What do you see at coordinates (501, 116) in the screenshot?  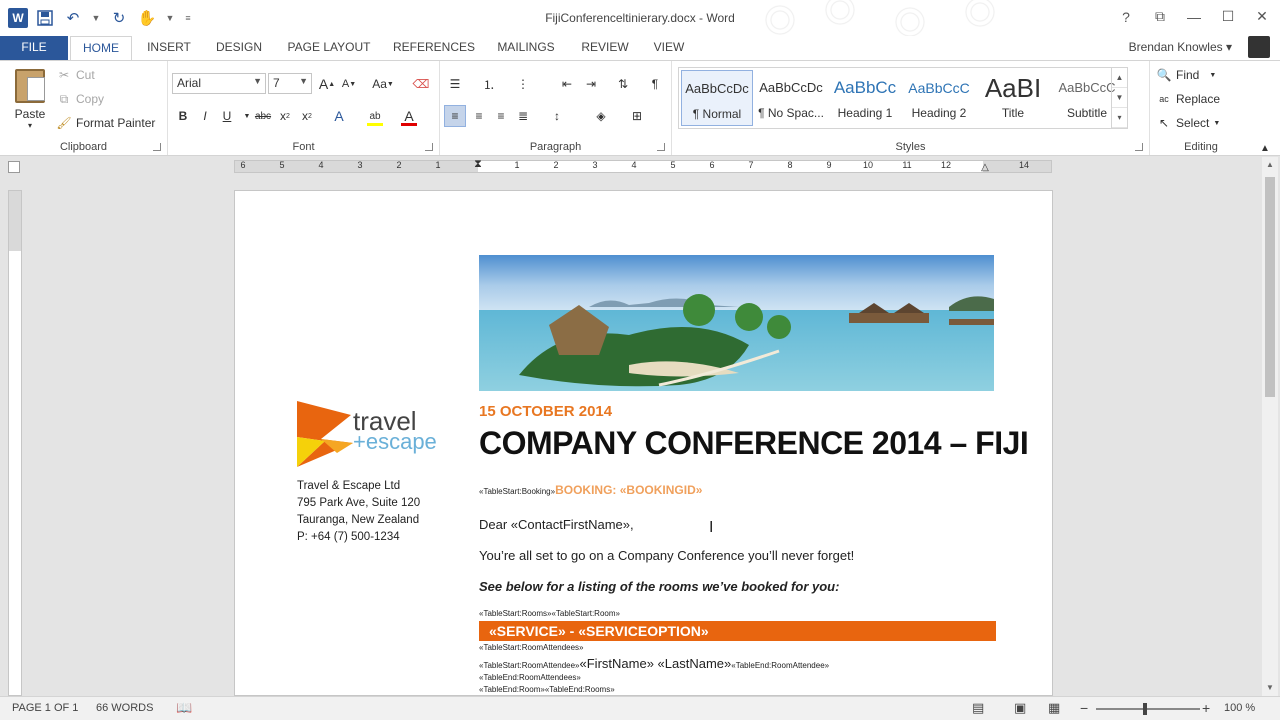 I see `align-right-icon: ≡` at bounding box center [501, 116].